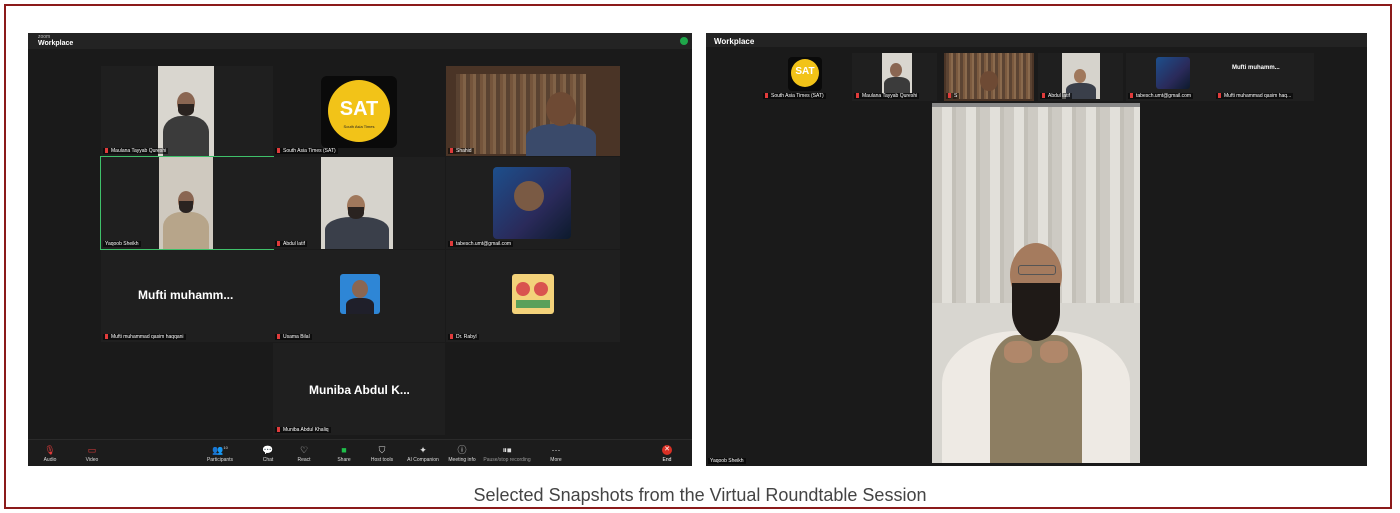 The image size is (1400, 513). I want to click on video-tile-tabesch: tabesch.umt@gmail.com, so click(533, 203).